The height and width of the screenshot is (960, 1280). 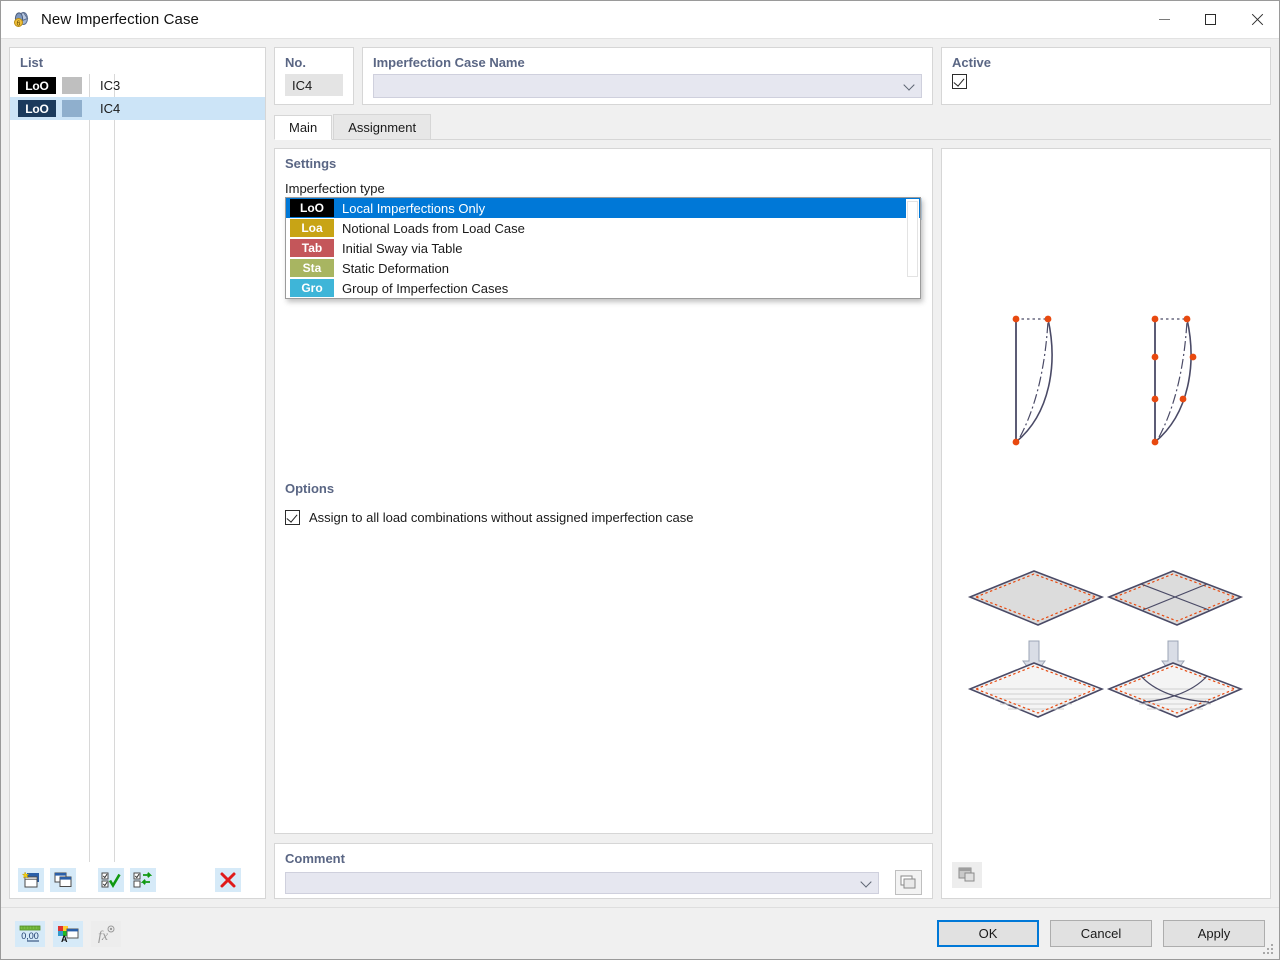 I want to click on color-palette-icon: A, so click(x=68, y=934).